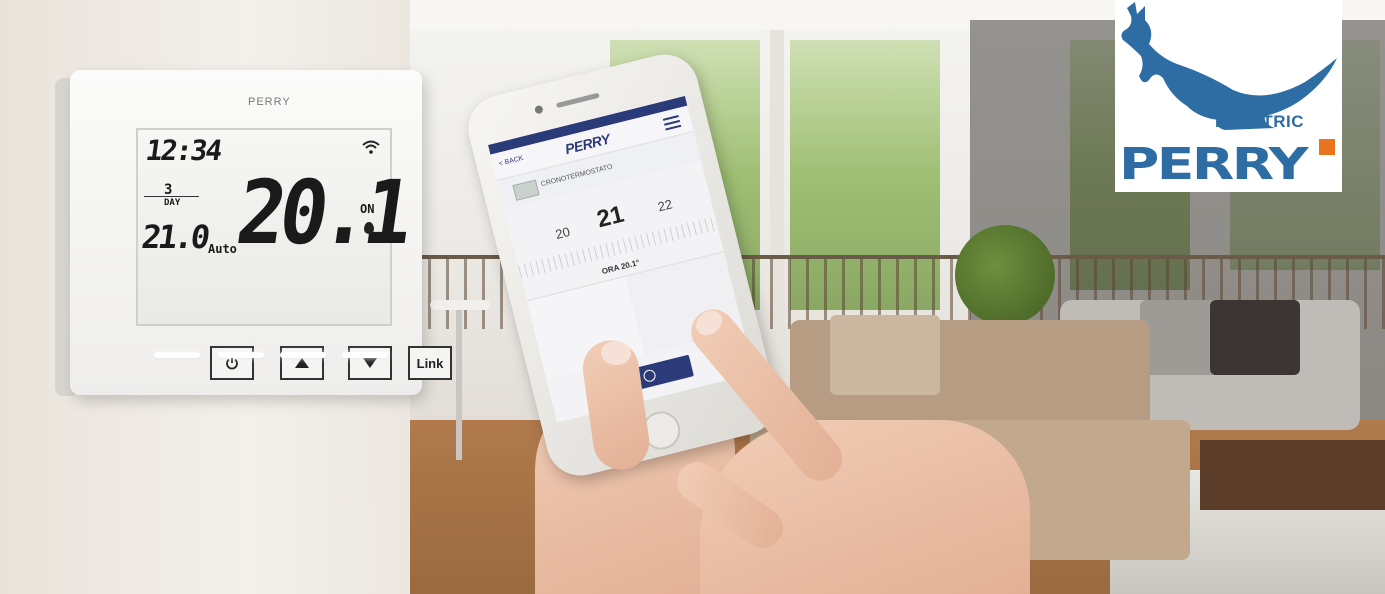 The image size is (1385, 594). Describe the element at coordinates (367, 209) in the screenshot. I see `display-status: ON` at that location.